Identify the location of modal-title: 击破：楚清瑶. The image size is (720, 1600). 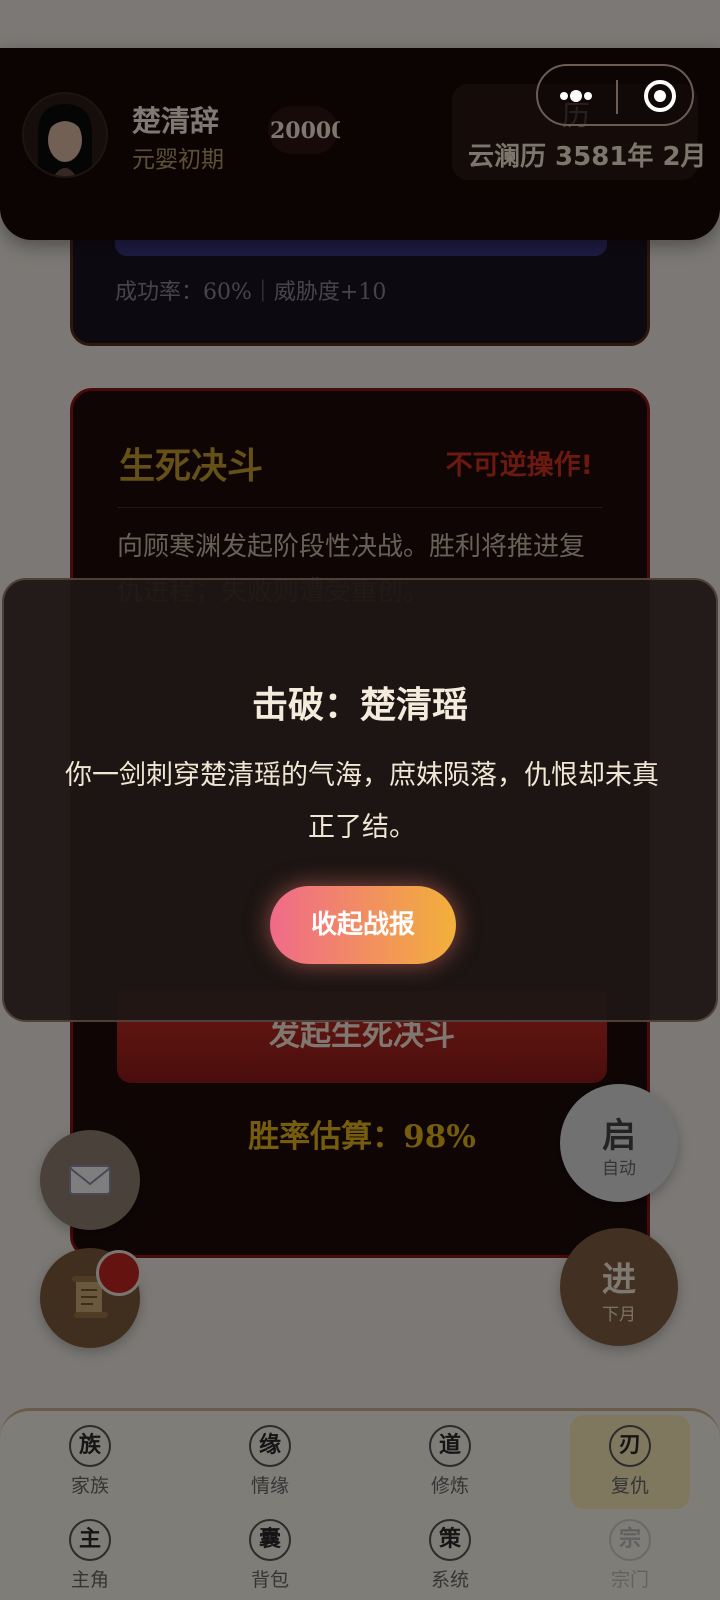
(359, 705).